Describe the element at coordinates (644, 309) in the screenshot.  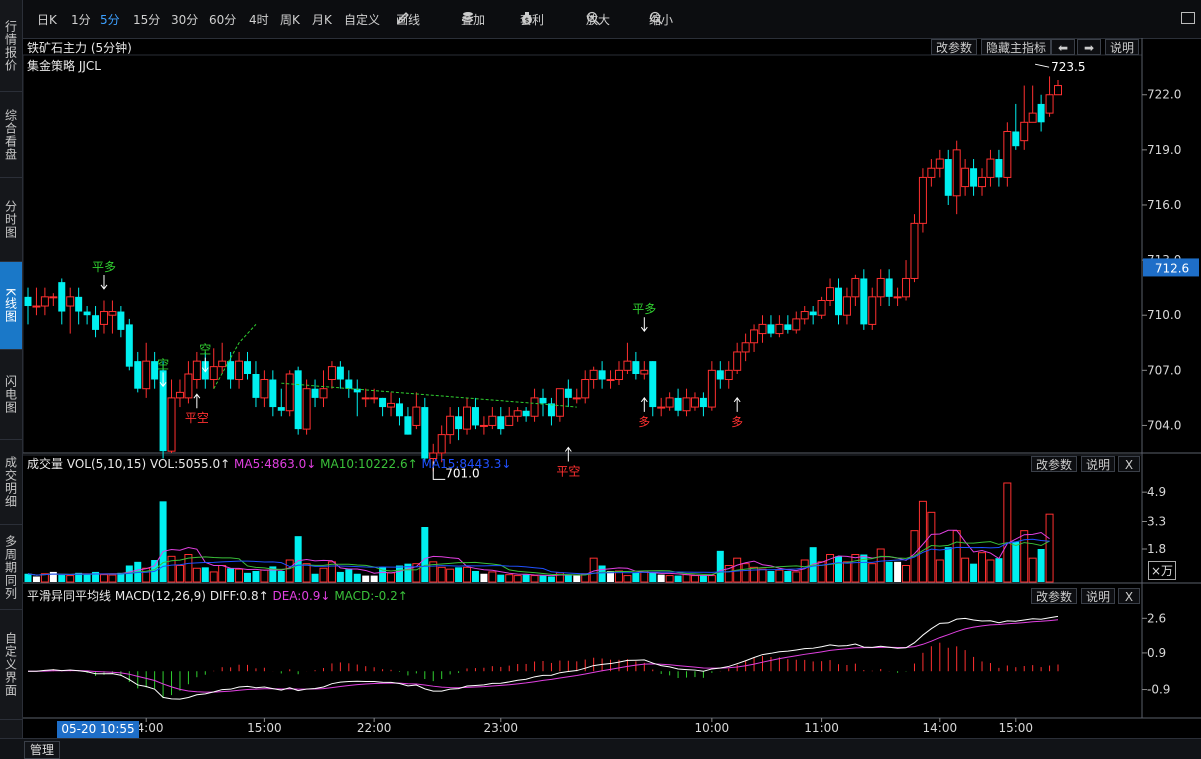
I see `signal-label-5: 平多` at that location.